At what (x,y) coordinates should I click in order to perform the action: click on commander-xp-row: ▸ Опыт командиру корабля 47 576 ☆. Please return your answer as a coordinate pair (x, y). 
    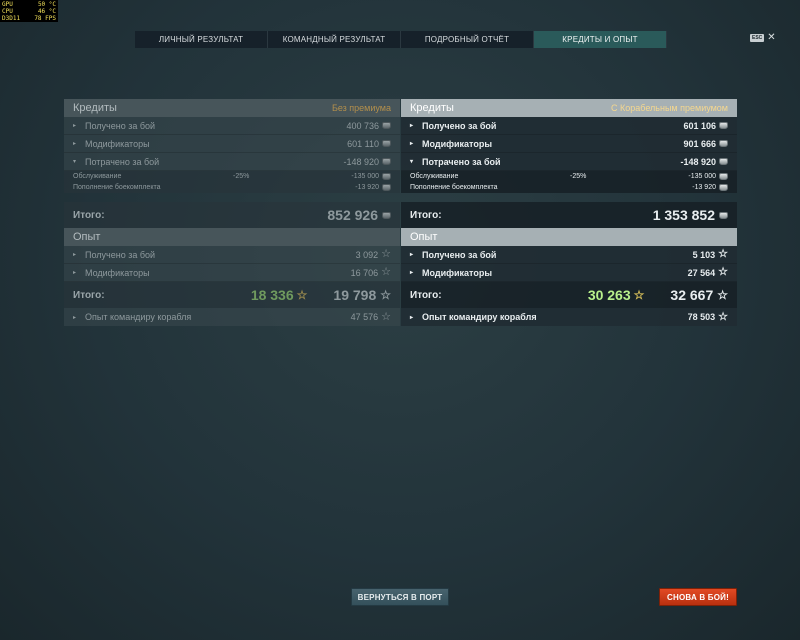
    Looking at the image, I should click on (232, 317).